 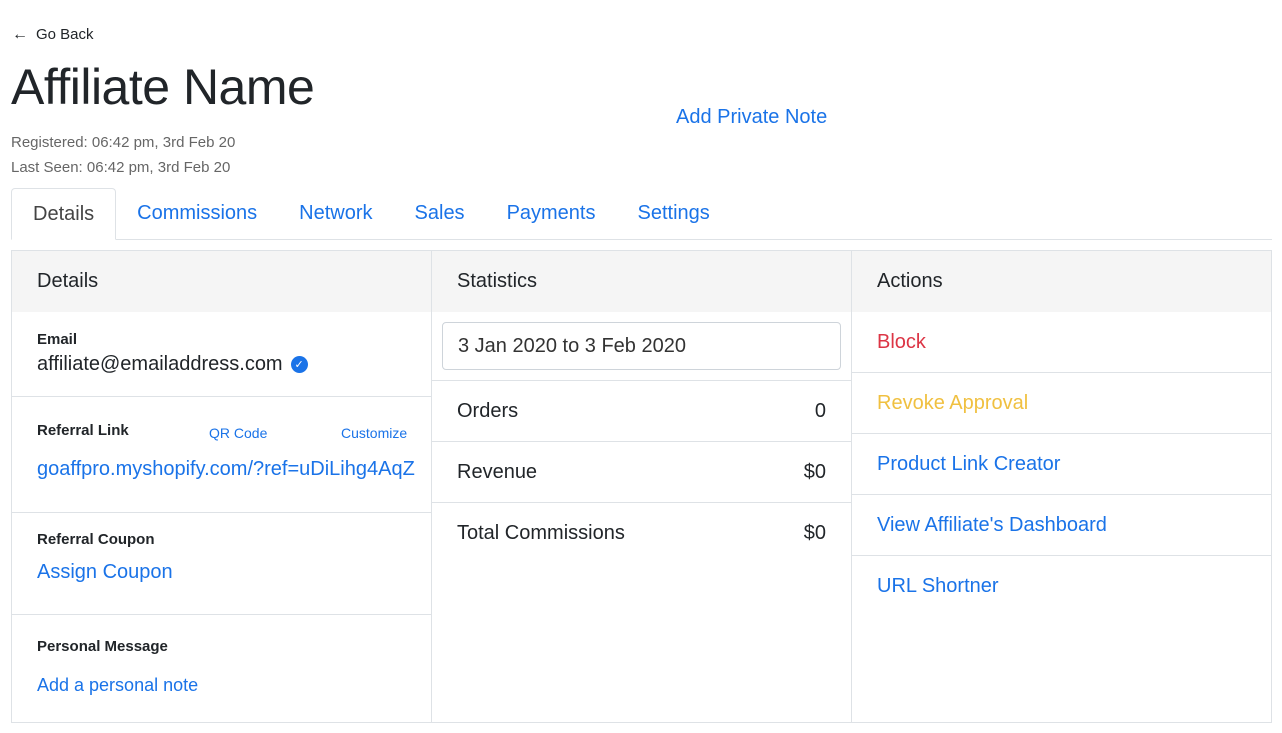 What do you see at coordinates (234, 685) in the screenshot?
I see `add-personal-note-link: Add a personal note` at bounding box center [234, 685].